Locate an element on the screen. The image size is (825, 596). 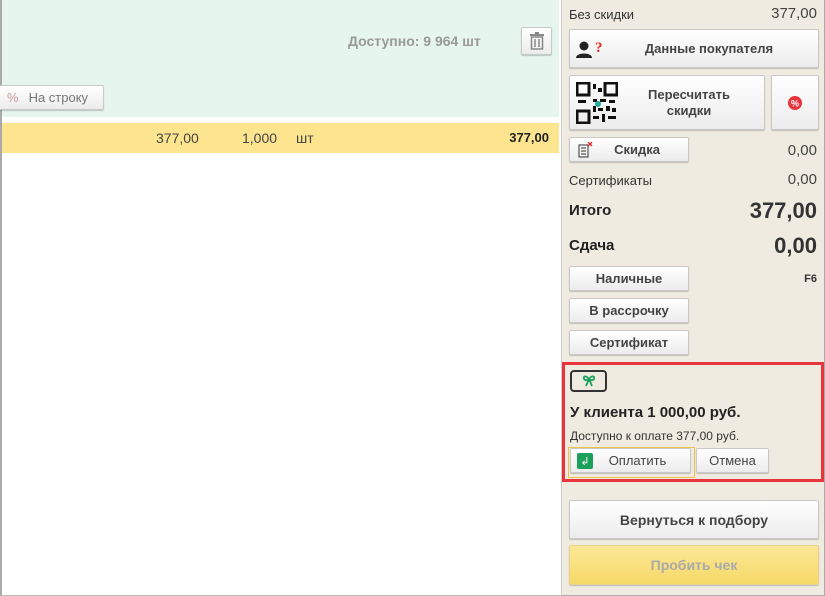
change-label: Сдача is located at coordinates (592, 245).